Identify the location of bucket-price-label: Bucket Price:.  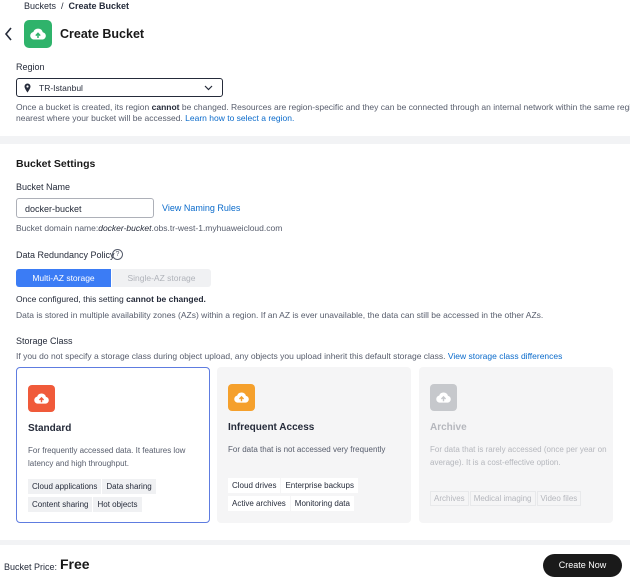
(31, 567).